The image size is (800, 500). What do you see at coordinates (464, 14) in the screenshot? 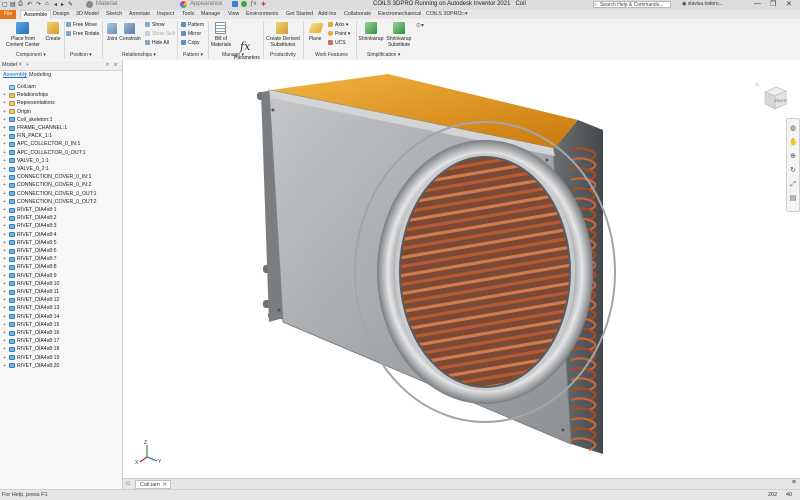
I see `tab-more-icon: ▭▾` at bounding box center [464, 14].